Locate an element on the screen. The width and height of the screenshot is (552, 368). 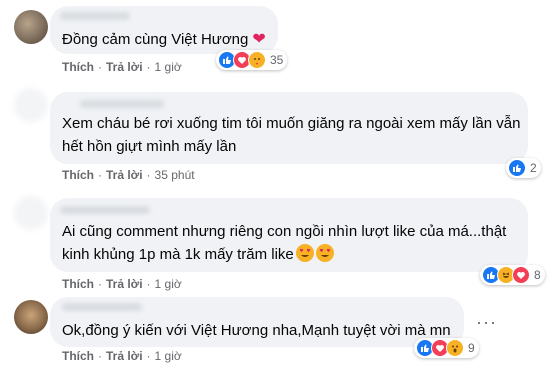
comment-text-line2: hết hồn giựt mình mấy lần is located at coordinates (149, 146).